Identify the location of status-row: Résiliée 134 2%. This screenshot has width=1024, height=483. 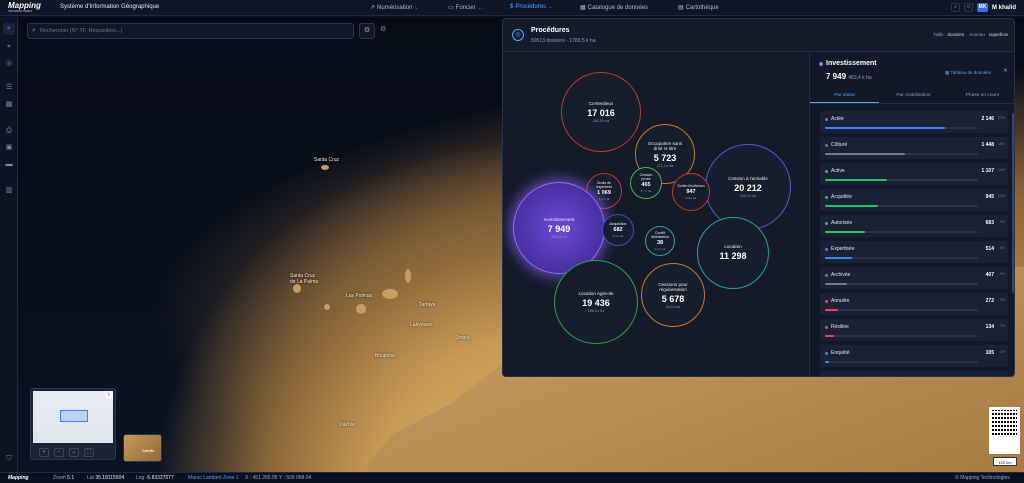
(914, 330).